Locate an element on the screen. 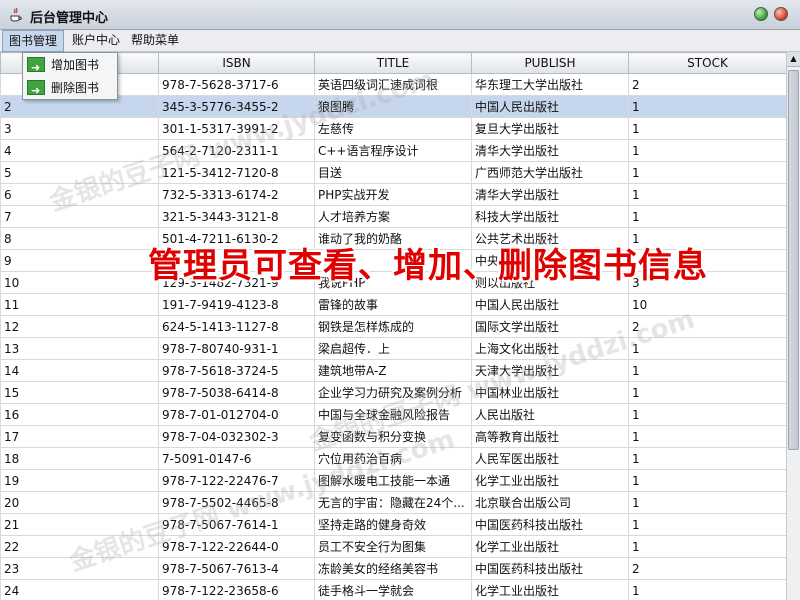  table-row: 11 191-7-9419-4123-8 雷锋的故事 中国人民出版社 10 is located at coordinates (393, 304).